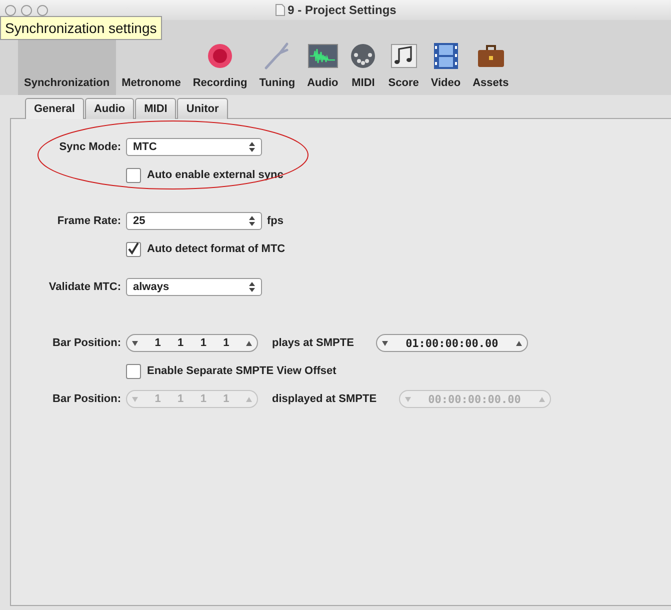 The height and width of the screenshot is (610, 671). What do you see at coordinates (10, 10) in the screenshot?
I see `close-button` at bounding box center [10, 10].